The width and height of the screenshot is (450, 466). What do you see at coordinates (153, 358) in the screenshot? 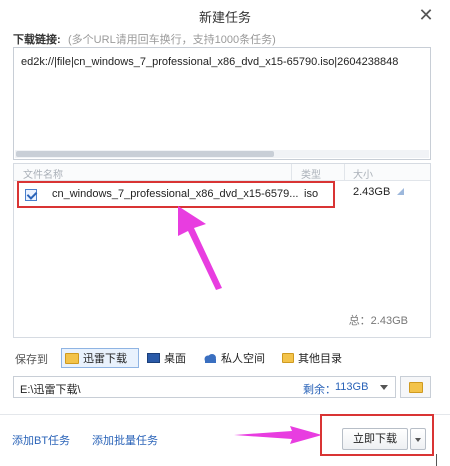
I see `monitor-icon` at bounding box center [153, 358].